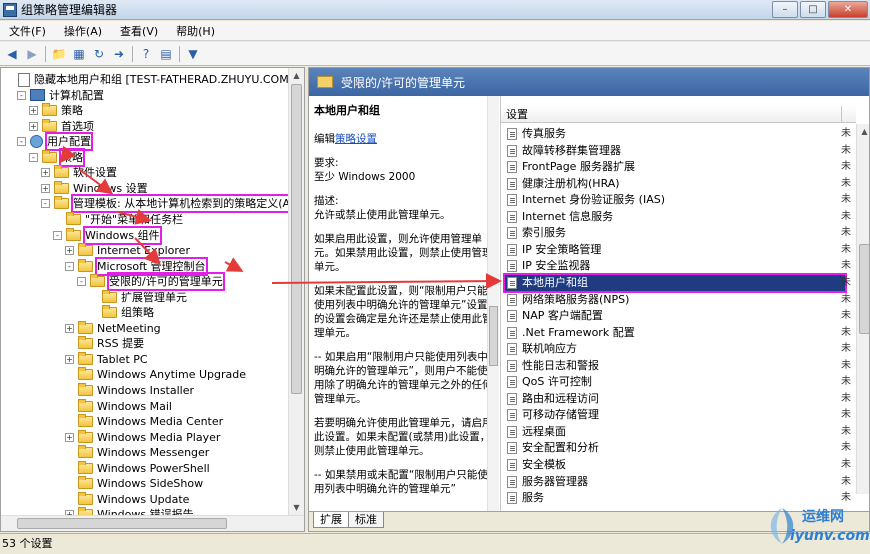 The width and height of the screenshot is (870, 554). I want to click on tree-horizontal-scrollbar, so click(152, 523).